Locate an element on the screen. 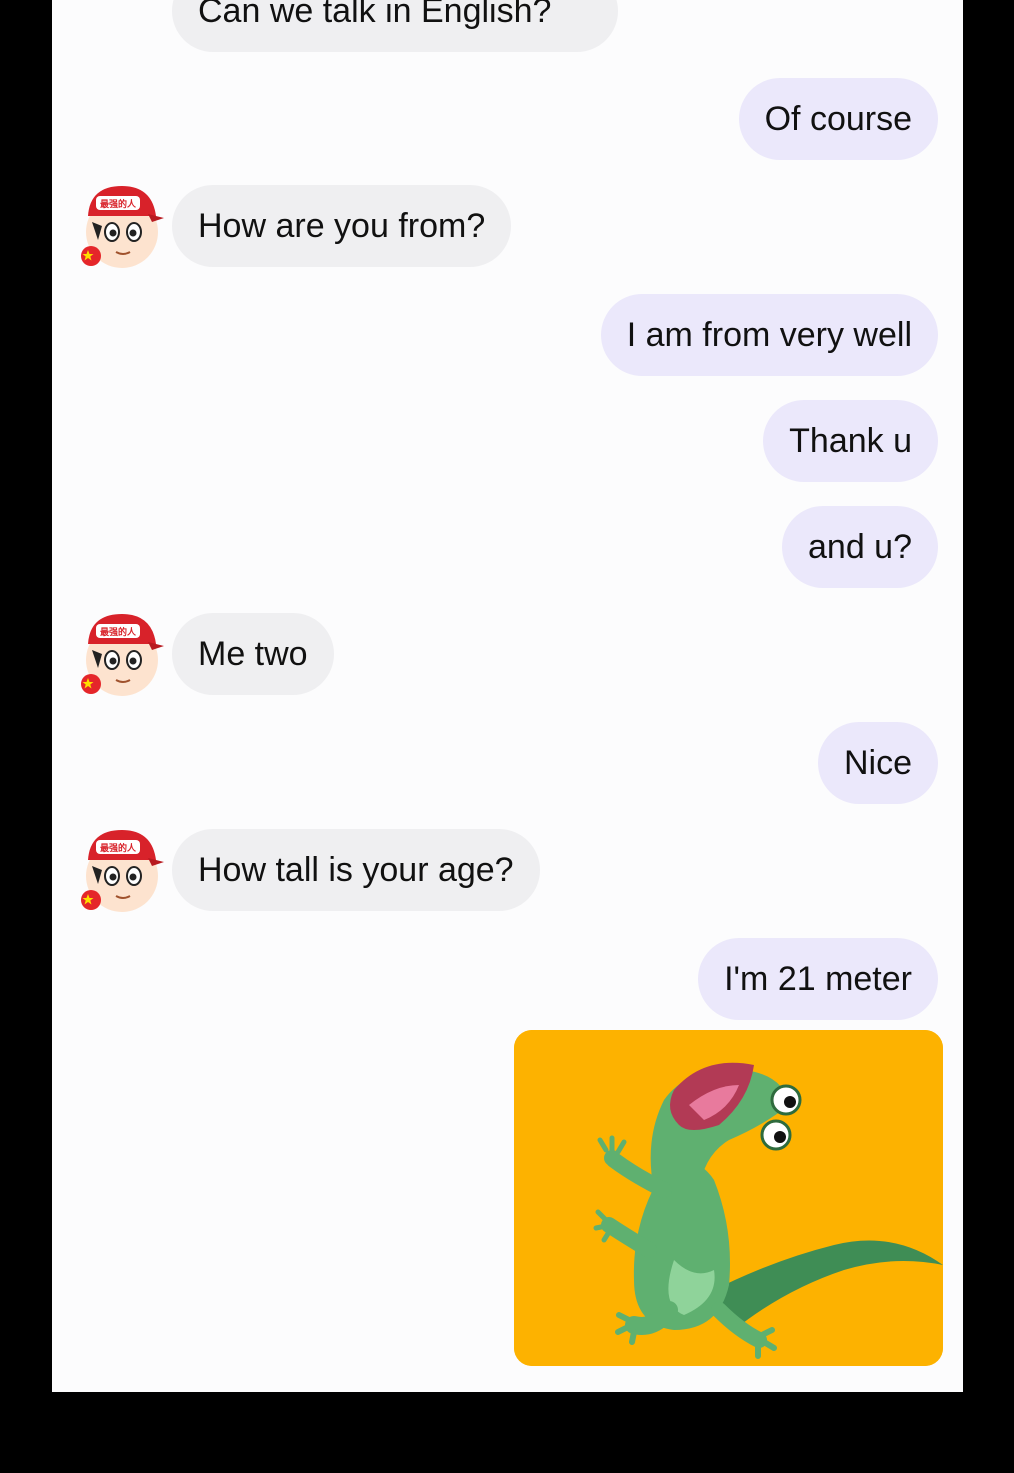  message-bubble-incoming: How tall is your age? is located at coordinates (356, 870).